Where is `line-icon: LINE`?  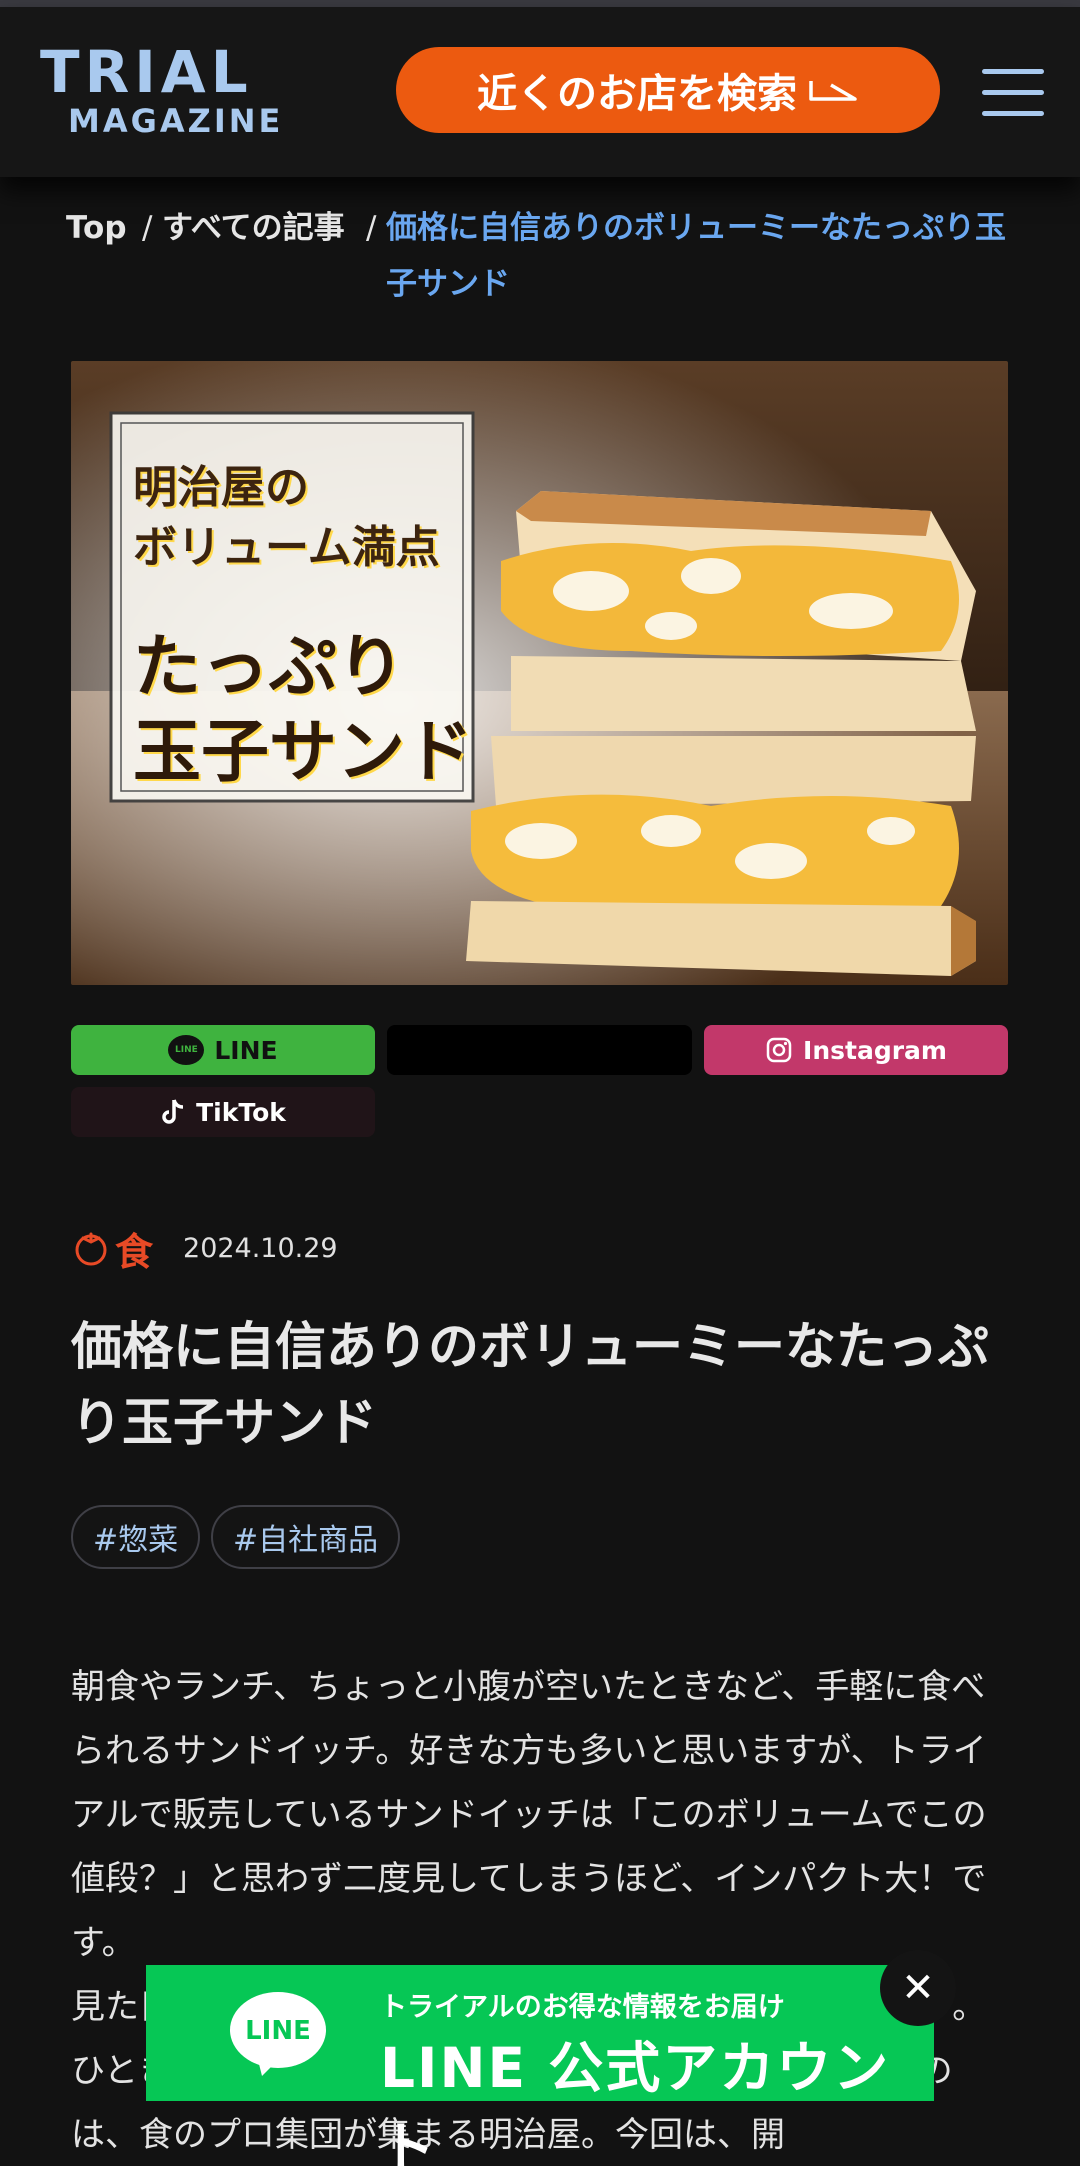
line-icon: LINE is located at coordinates (186, 1050).